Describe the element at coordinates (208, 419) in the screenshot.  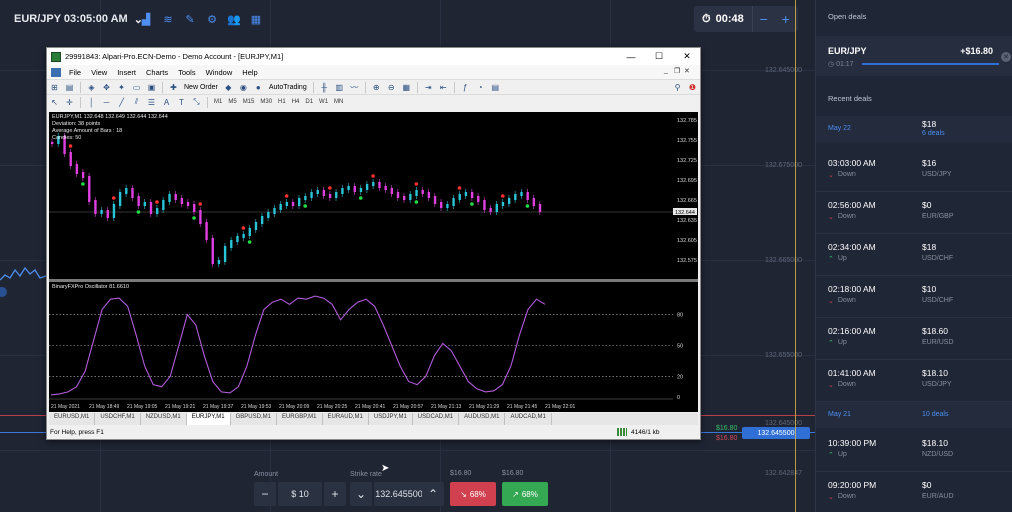
I see `chart-tab-active: EURJPY,M1` at that location.